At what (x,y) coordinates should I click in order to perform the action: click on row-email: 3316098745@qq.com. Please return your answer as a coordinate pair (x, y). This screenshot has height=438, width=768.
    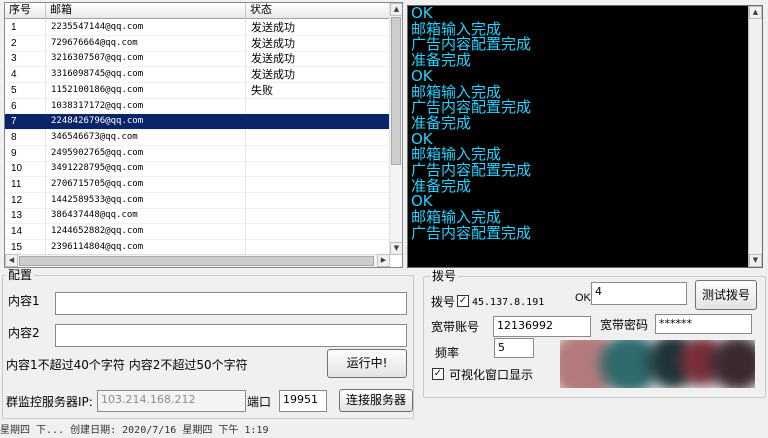
    Looking at the image, I should click on (97, 74).